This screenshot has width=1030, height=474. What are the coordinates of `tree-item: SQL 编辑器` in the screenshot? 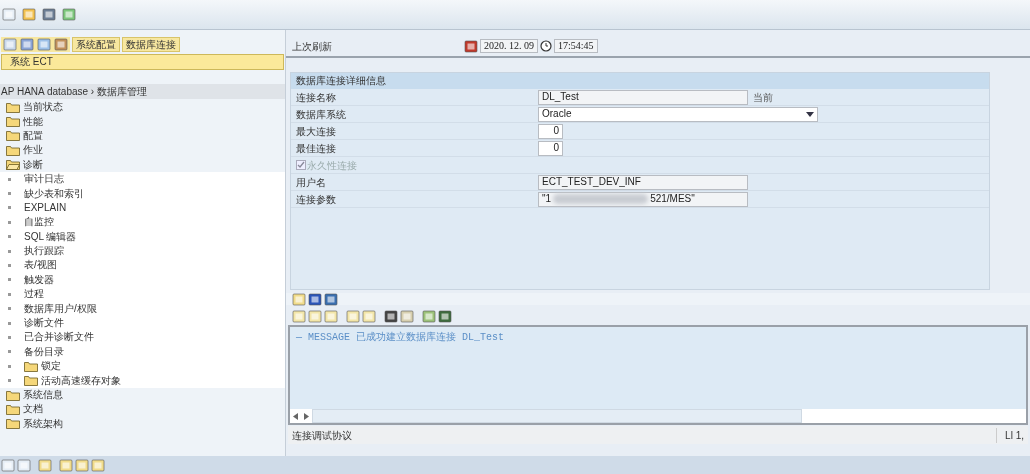 It's located at (50, 236).